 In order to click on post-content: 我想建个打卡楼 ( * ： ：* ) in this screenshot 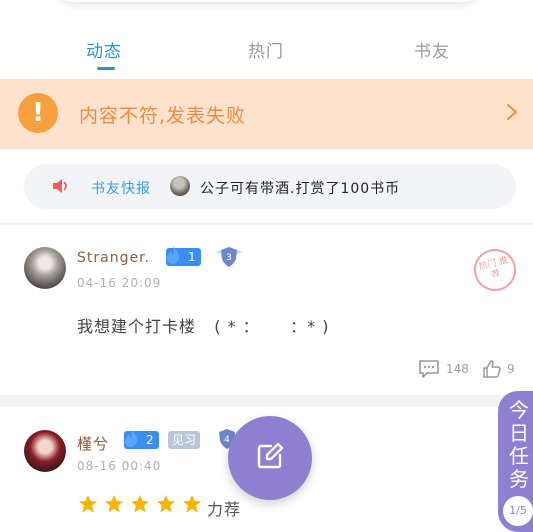, I will do `click(203, 325)`.